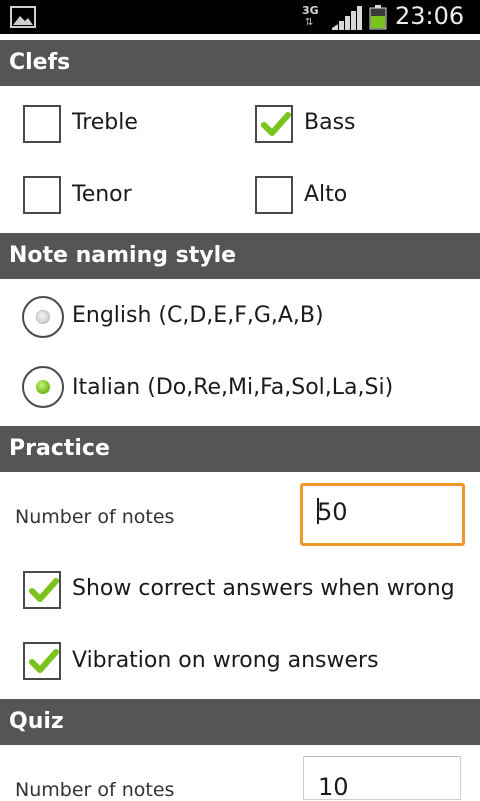 The height and width of the screenshot is (801, 480). I want to click on radio-italian, so click(43, 387).